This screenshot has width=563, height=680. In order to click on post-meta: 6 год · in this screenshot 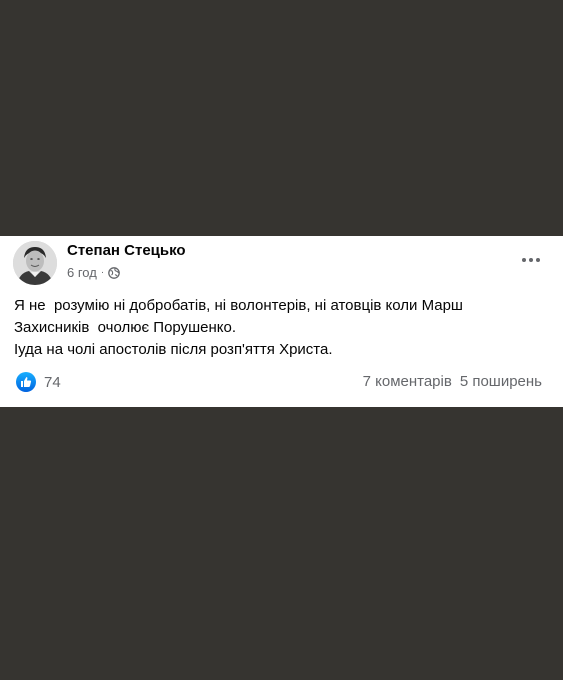, I will do `click(94, 272)`.